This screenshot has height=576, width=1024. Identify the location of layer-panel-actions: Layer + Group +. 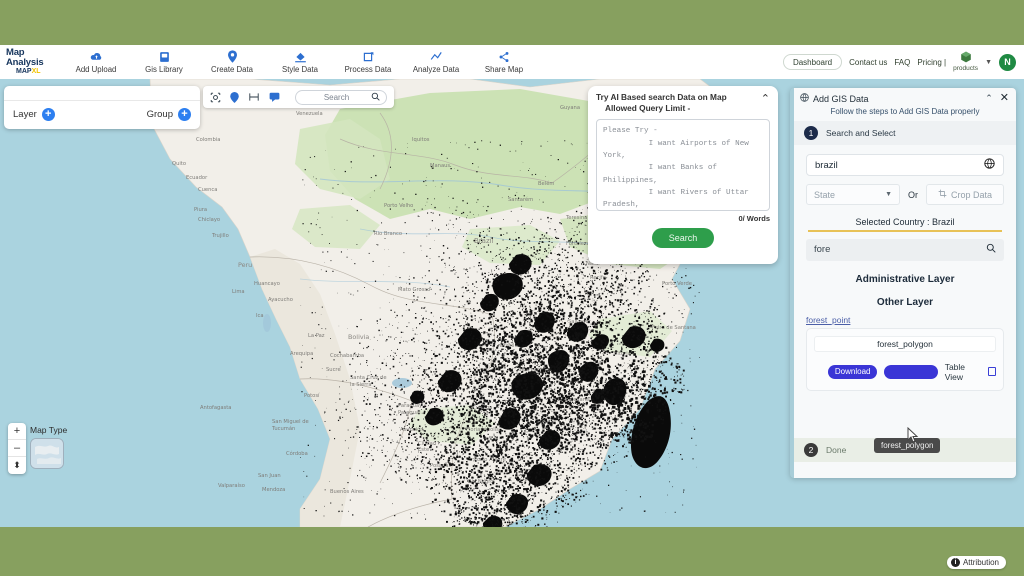
(102, 114).